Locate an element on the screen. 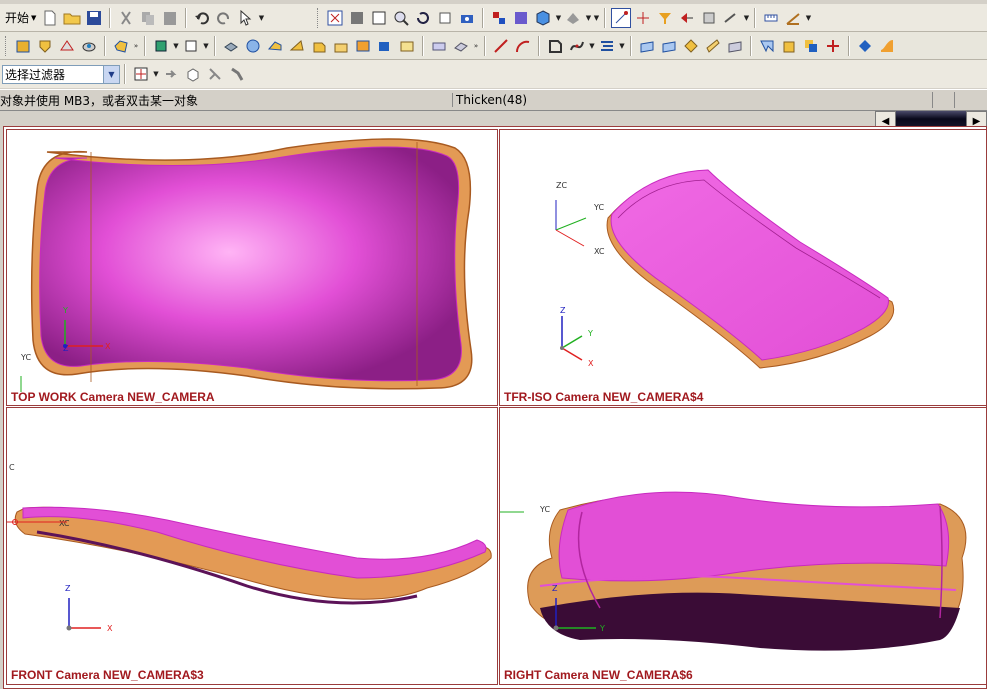 Image resolution: width=987 pixels, height=689 pixels. status-cell is located at coordinates (965, 100).